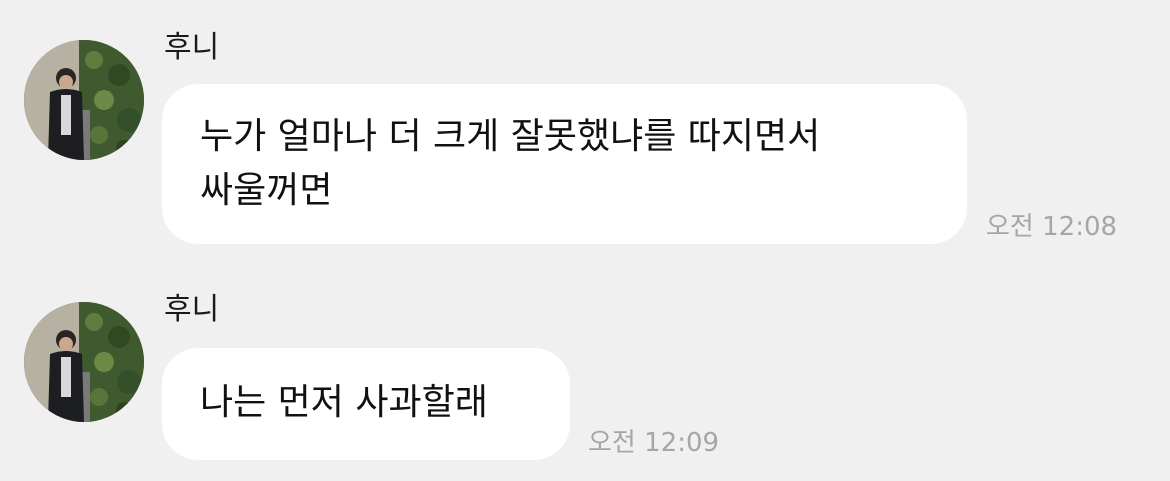 The image size is (1170, 481). What do you see at coordinates (1052, 227) in the screenshot?
I see `message-timestamp: 오전 12:08` at bounding box center [1052, 227].